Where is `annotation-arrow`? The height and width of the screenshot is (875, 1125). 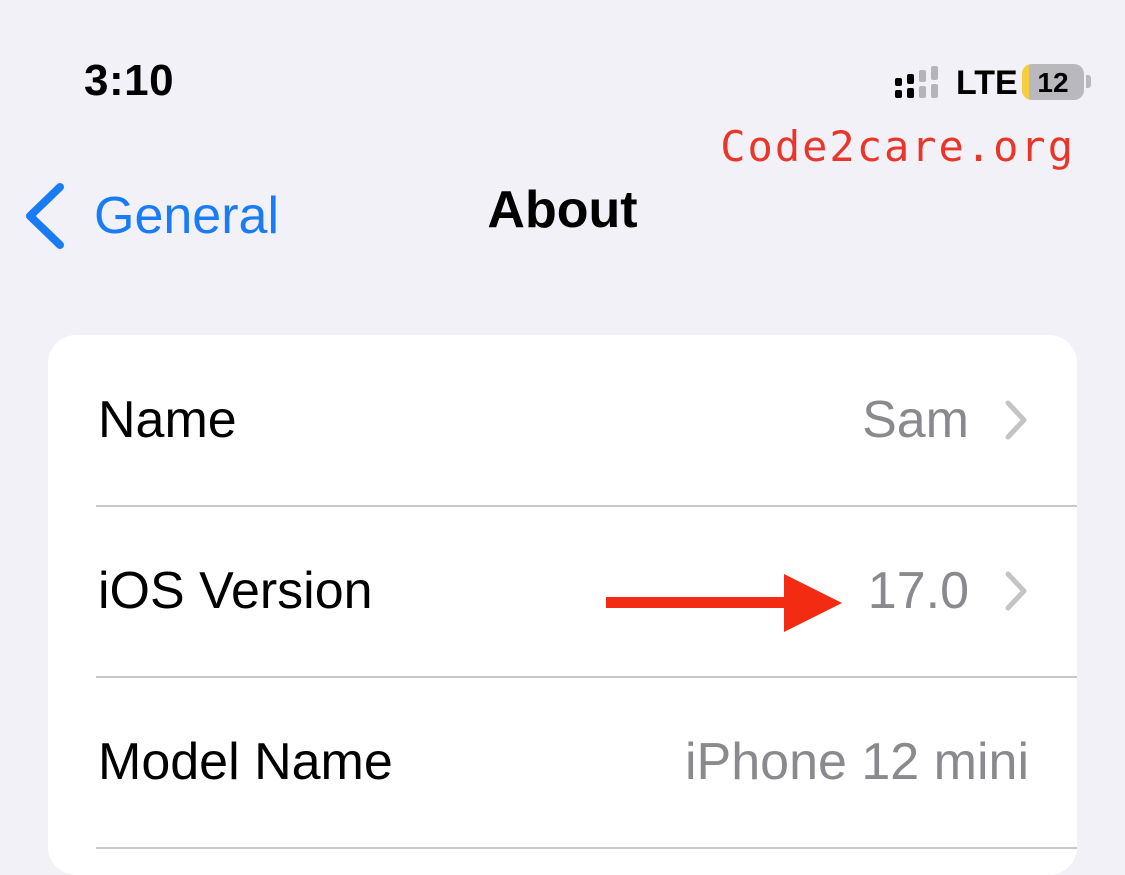
annotation-arrow is located at coordinates (724, 603).